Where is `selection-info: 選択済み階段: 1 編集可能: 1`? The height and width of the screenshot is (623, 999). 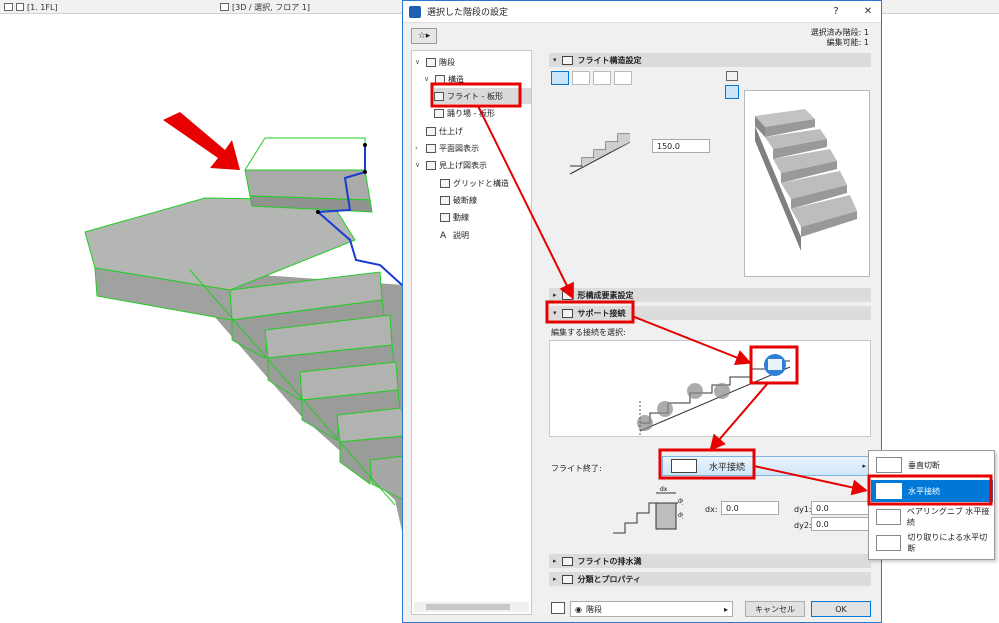 selection-info: 選択済み階段: 1 編集可能: 1 is located at coordinates (840, 38).